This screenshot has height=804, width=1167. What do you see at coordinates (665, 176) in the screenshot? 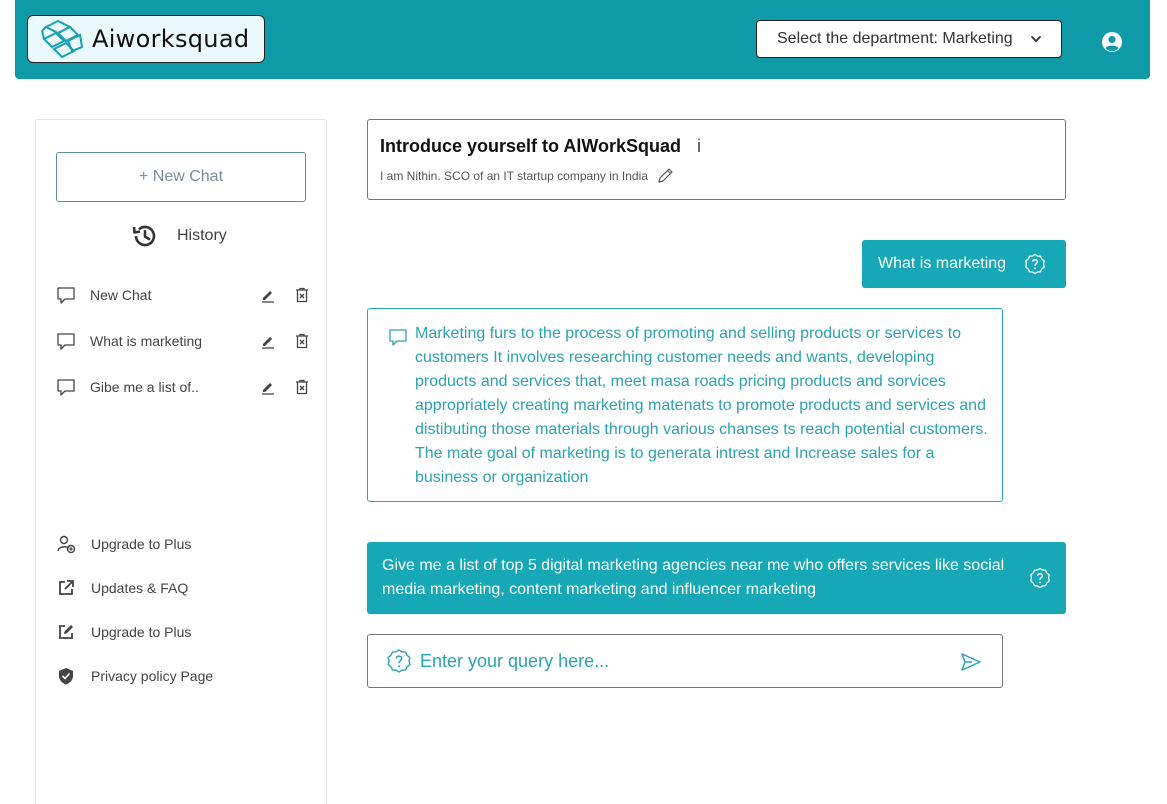
I see `pencil-icon` at bounding box center [665, 176].